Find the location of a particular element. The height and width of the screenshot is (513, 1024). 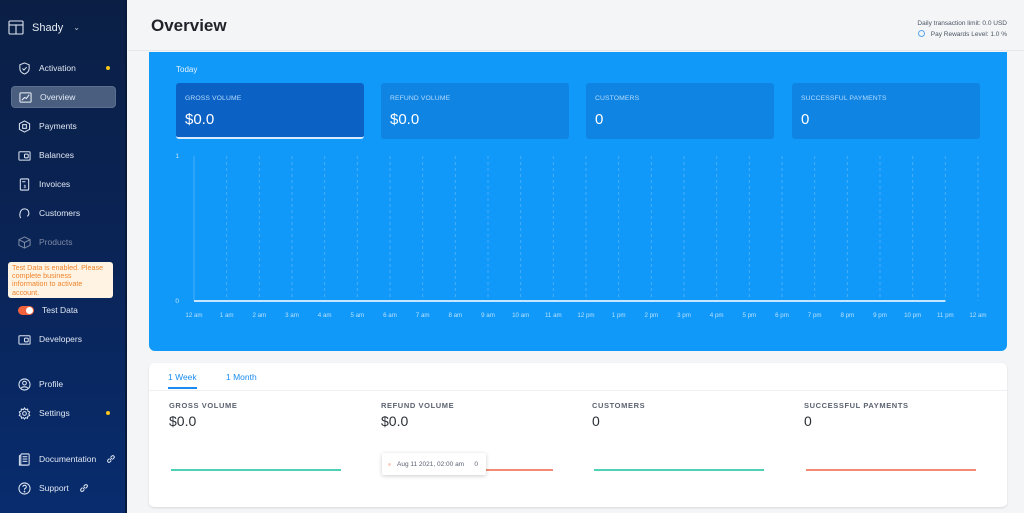

test-data-label: Test Data is located at coordinates (60, 310).